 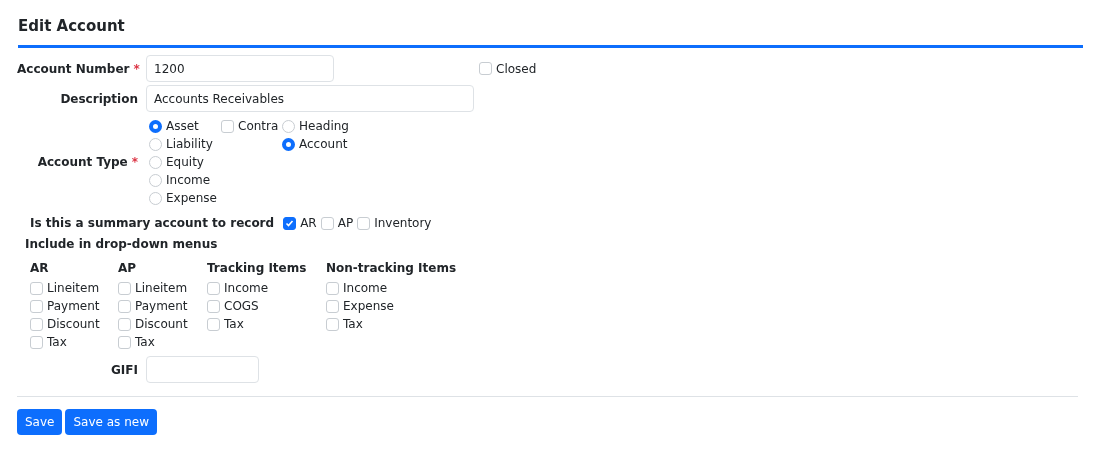 I want to click on checkbox-label: AR, so click(x=308, y=223).